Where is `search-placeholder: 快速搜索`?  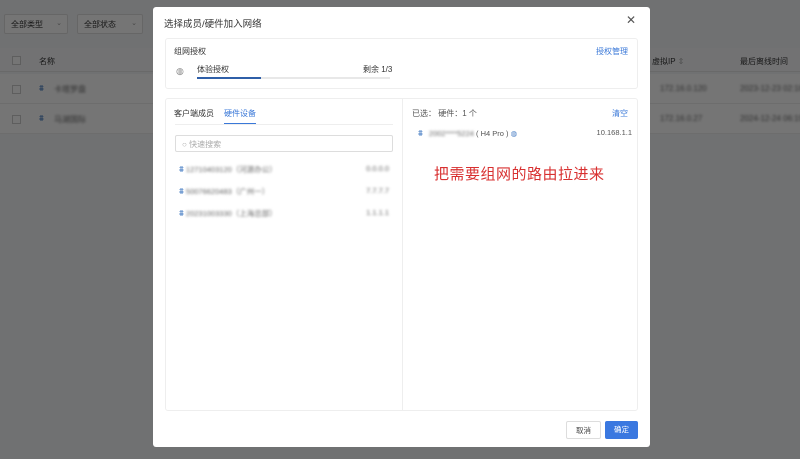
search-placeholder: 快速搜索 is located at coordinates (205, 144).